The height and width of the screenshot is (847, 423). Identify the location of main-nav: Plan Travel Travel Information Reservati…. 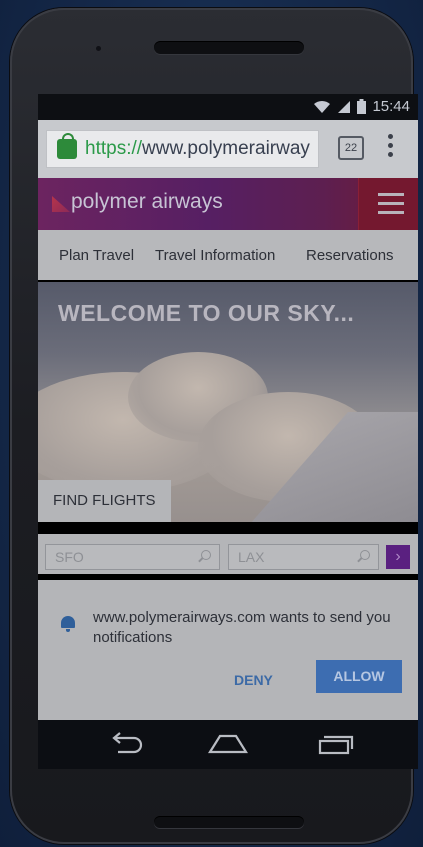
(228, 255).